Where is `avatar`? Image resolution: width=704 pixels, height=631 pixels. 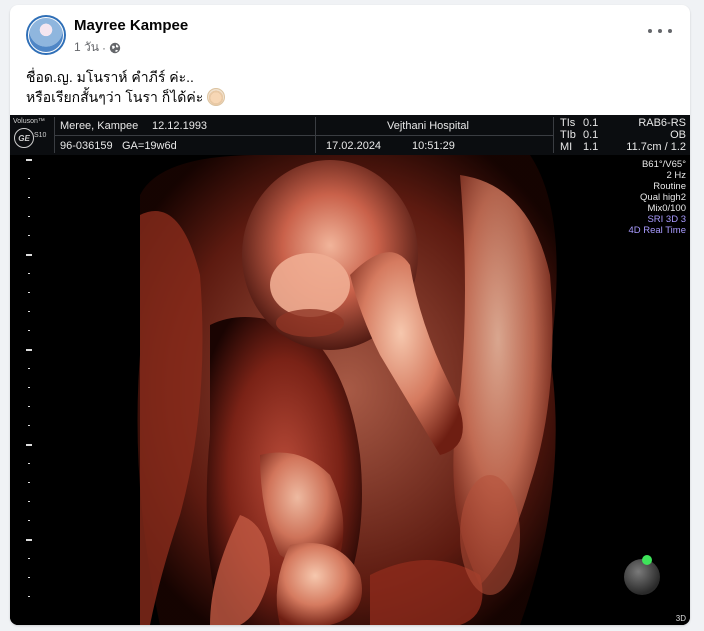
avatar is located at coordinates (46, 35).